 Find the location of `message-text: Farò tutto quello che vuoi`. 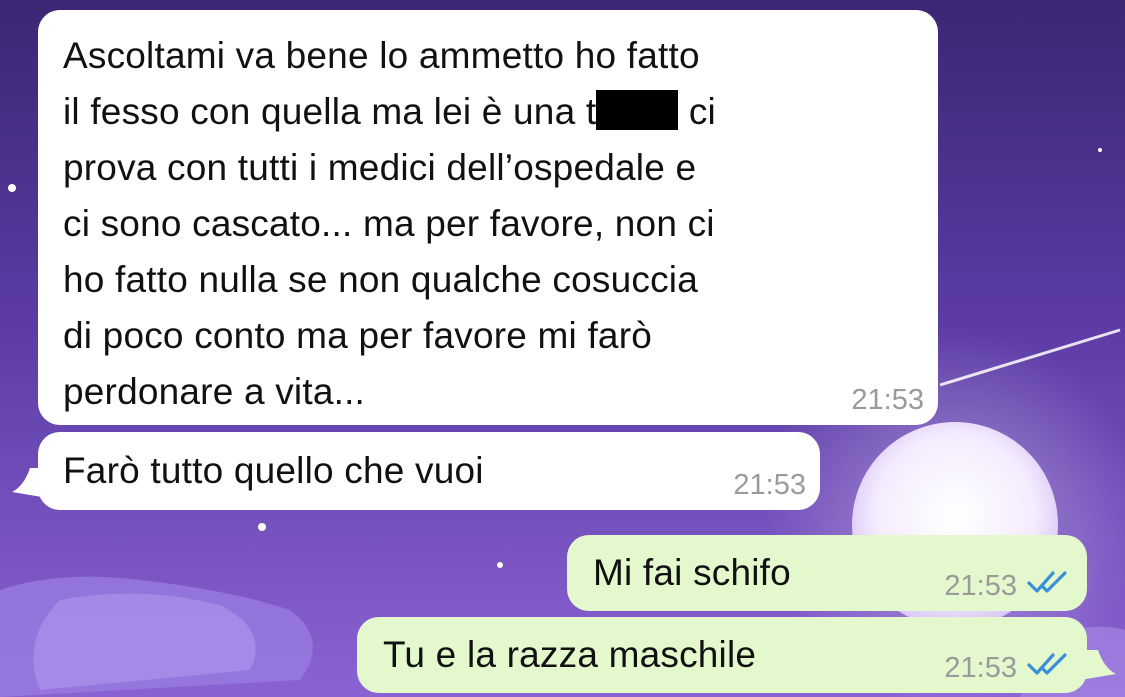

message-text: Farò tutto quello che vuoi is located at coordinates (273, 470).